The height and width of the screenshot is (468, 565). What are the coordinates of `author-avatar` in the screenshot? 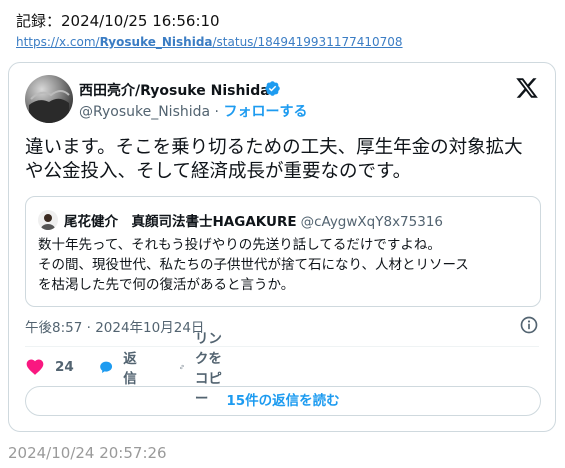 It's located at (49, 99).